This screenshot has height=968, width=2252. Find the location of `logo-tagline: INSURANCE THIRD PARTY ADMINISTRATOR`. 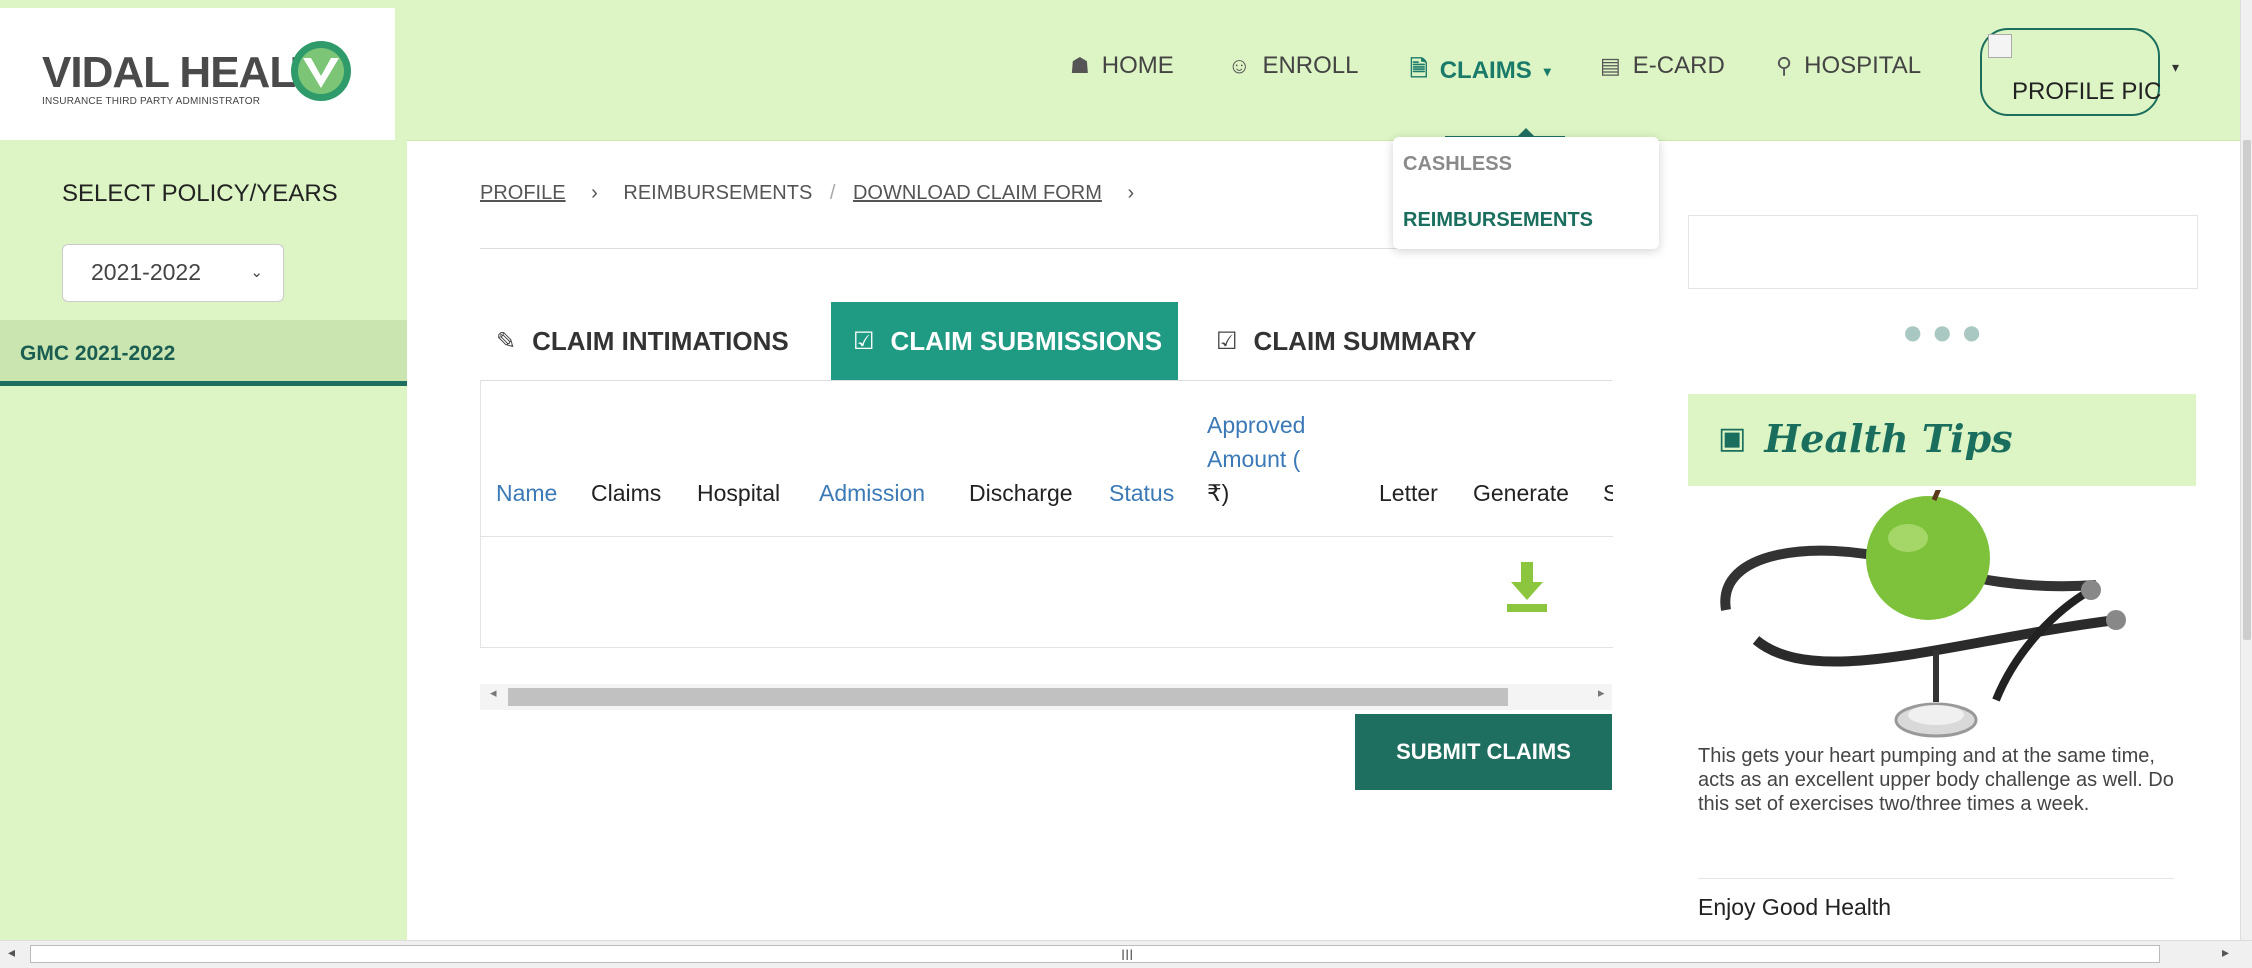

logo-tagline: INSURANCE THIRD PARTY ADMINISTRATOR is located at coordinates (151, 101).